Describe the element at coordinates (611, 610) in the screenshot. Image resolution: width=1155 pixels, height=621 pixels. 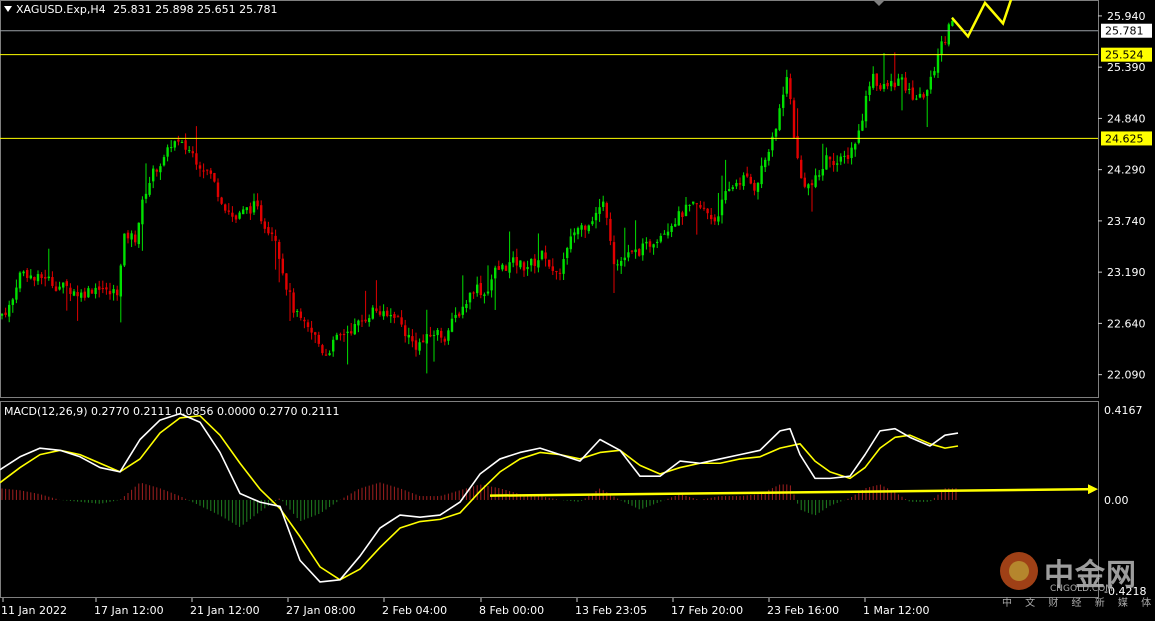
I see `time-tick-label: 13 Feb 23:05` at that location.